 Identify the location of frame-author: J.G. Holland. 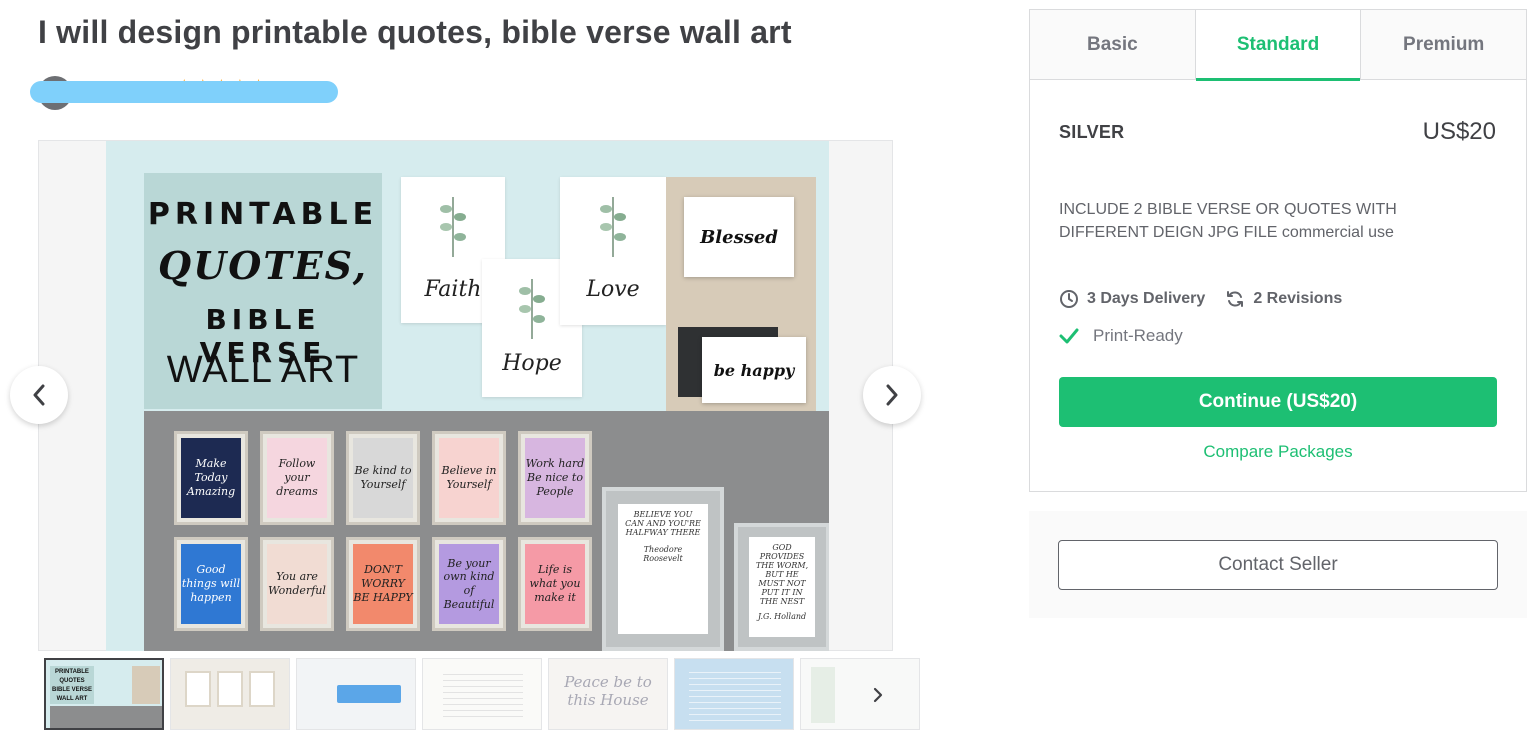
(782, 616).